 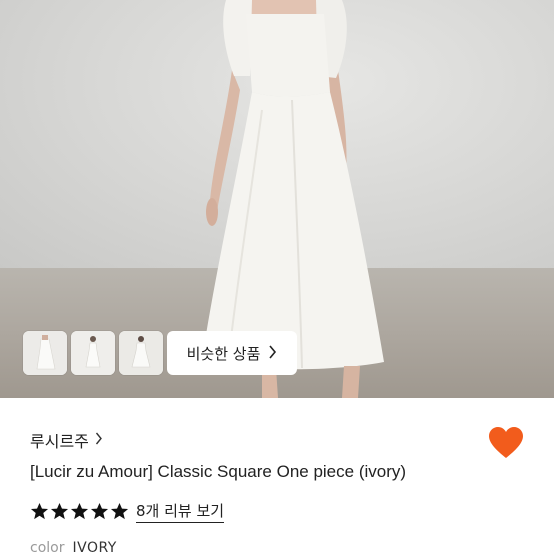 I want to click on similar-products-button: 비슷한 상품, so click(x=232, y=353).